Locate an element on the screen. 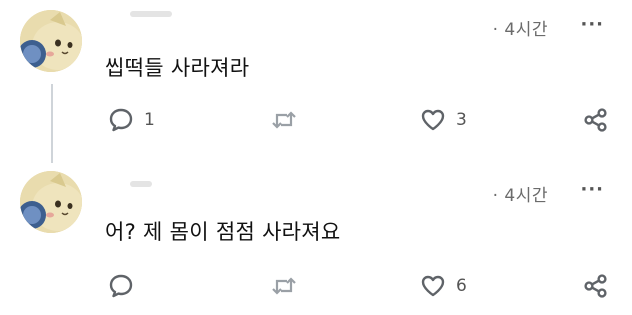 This screenshot has width=632, height=315. post-text: 씹떡들 사라져라 is located at coordinates (177, 68).